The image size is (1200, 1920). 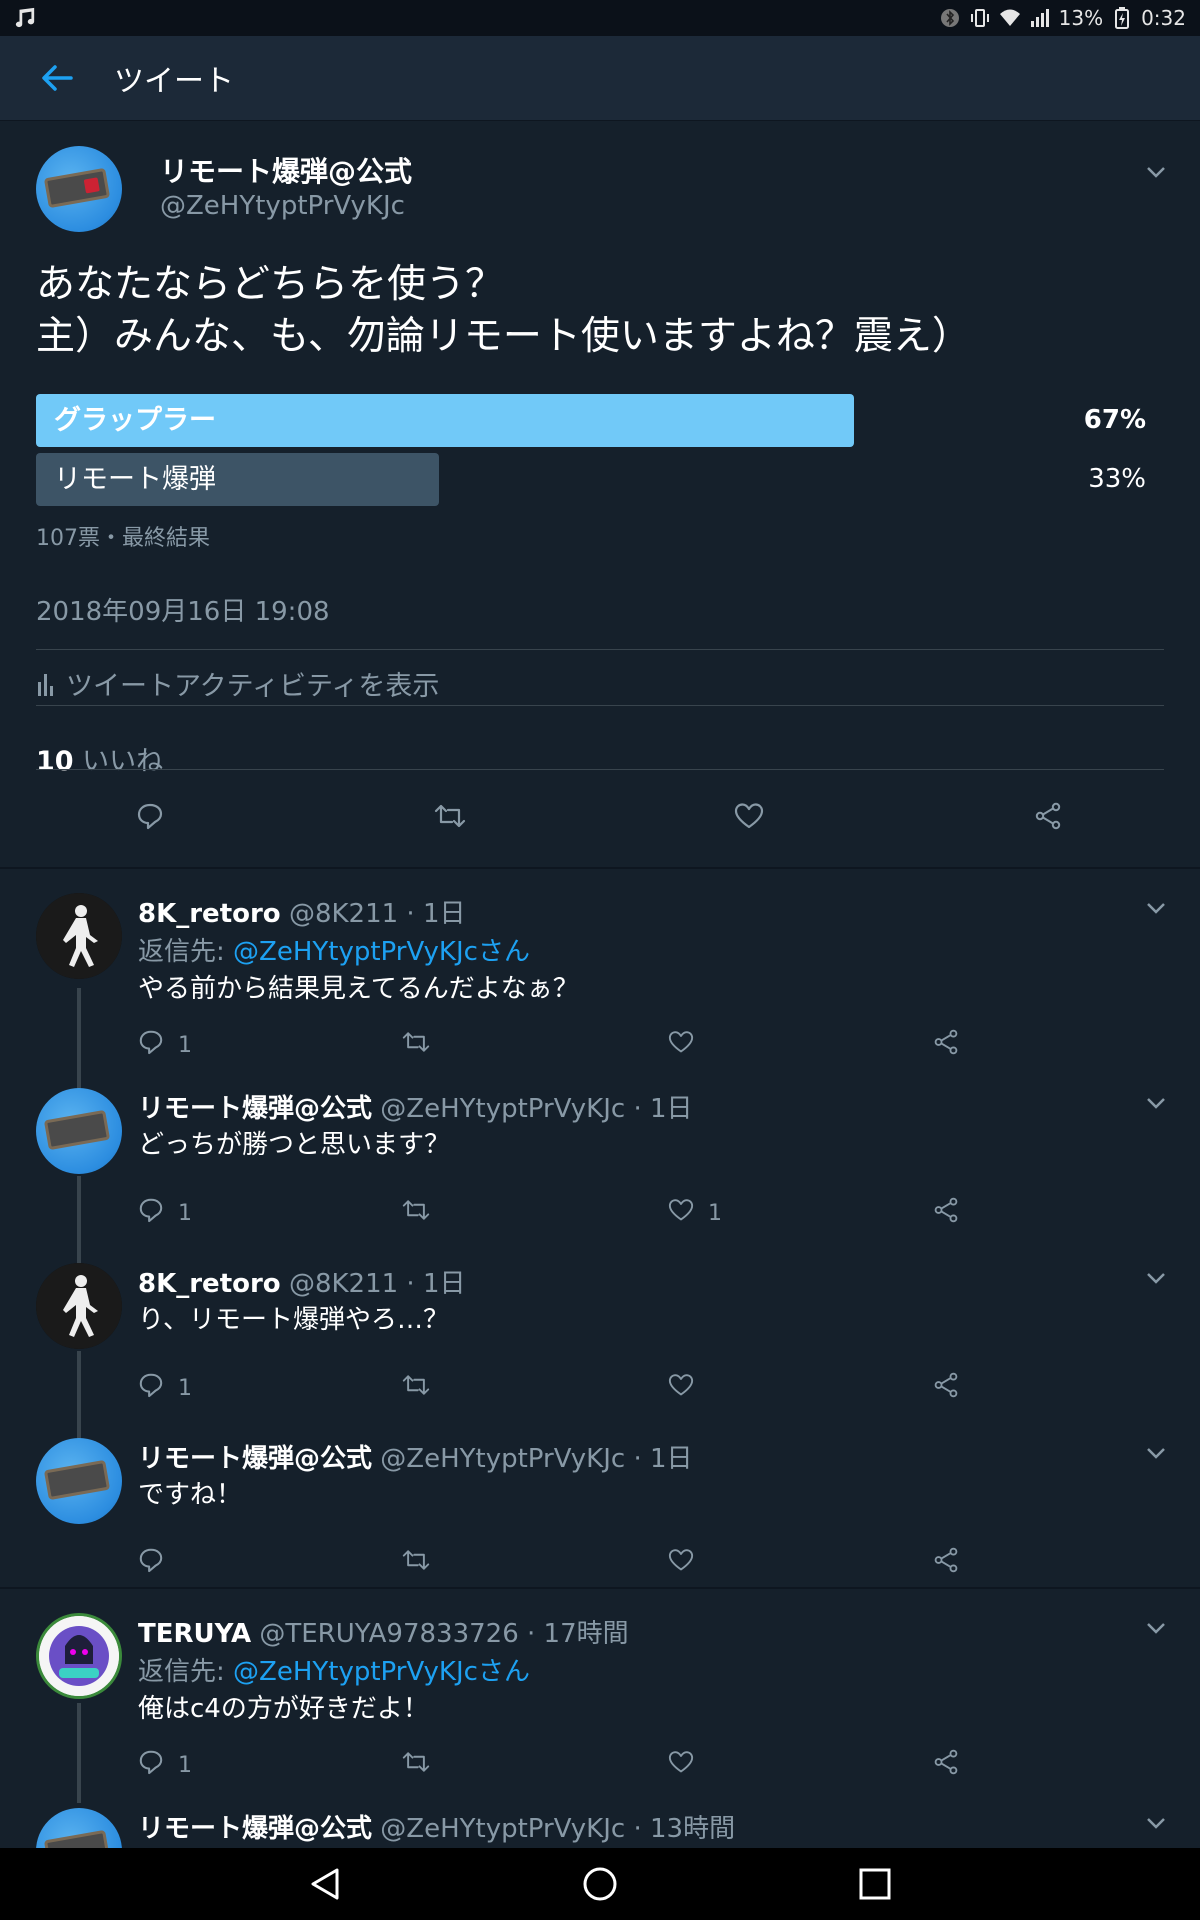 I want to click on reply-text: り、リモート爆弾やろ…？, so click(x=293, y=1320).